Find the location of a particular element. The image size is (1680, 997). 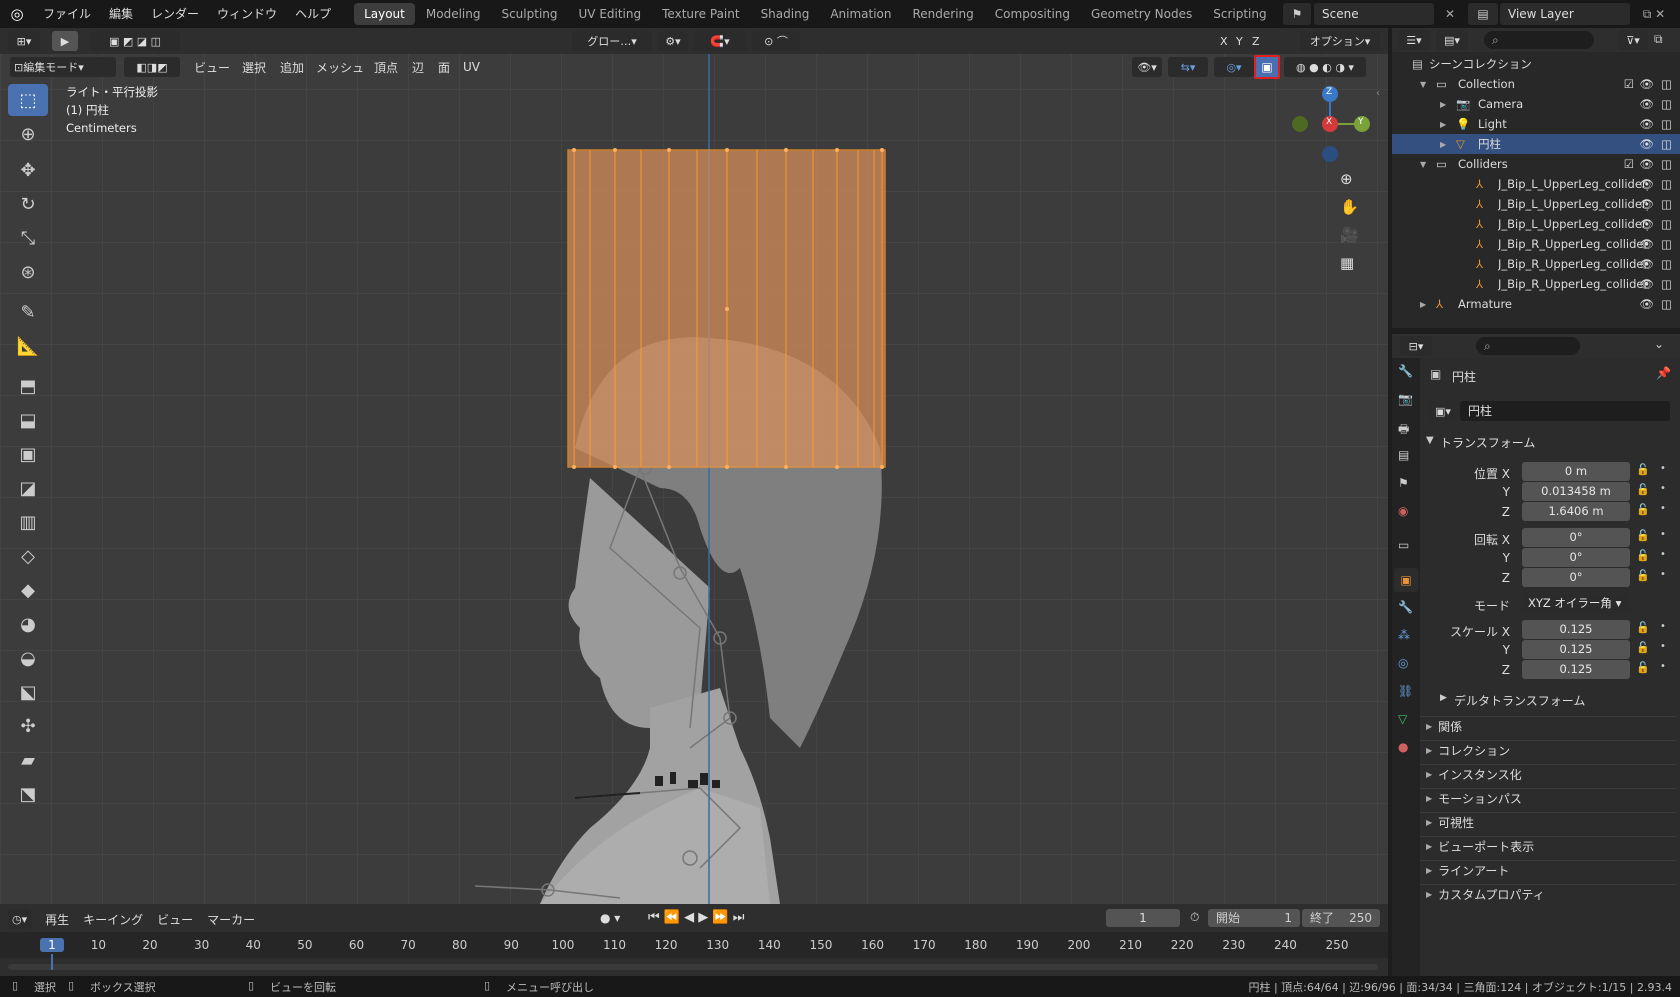

menu-edge: 辺 is located at coordinates (418, 67).